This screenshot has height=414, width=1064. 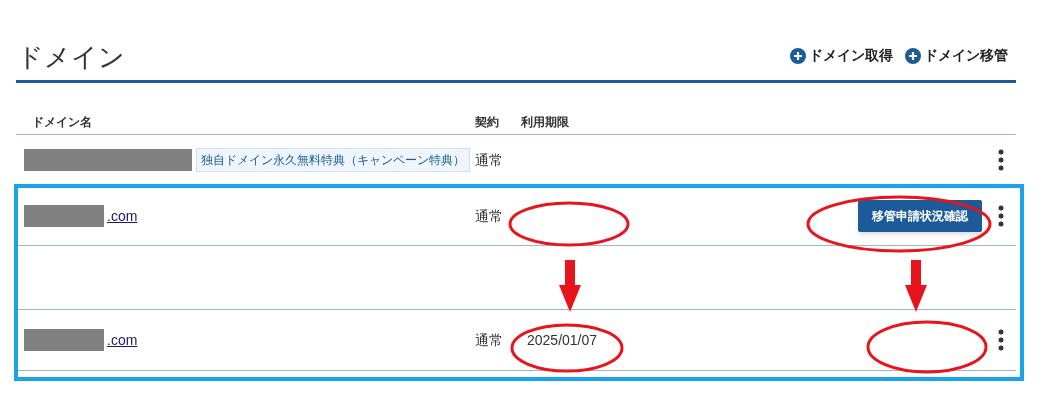 I want to click on campaign-tag: 独自ドメイン永久無料特典（キャンペーン特典）, so click(x=333, y=160).